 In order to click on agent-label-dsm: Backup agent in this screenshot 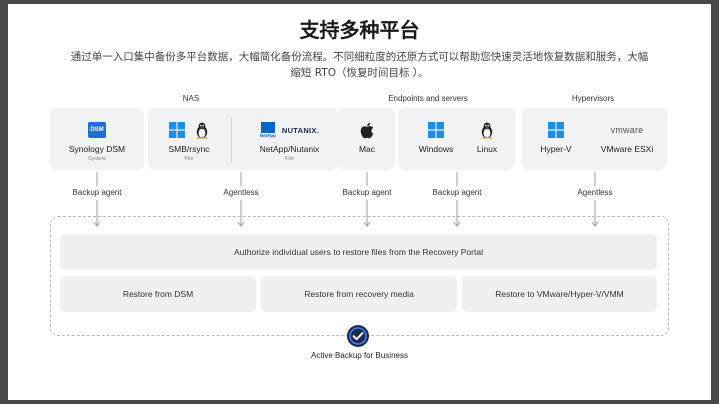, I will do `click(97, 192)`.